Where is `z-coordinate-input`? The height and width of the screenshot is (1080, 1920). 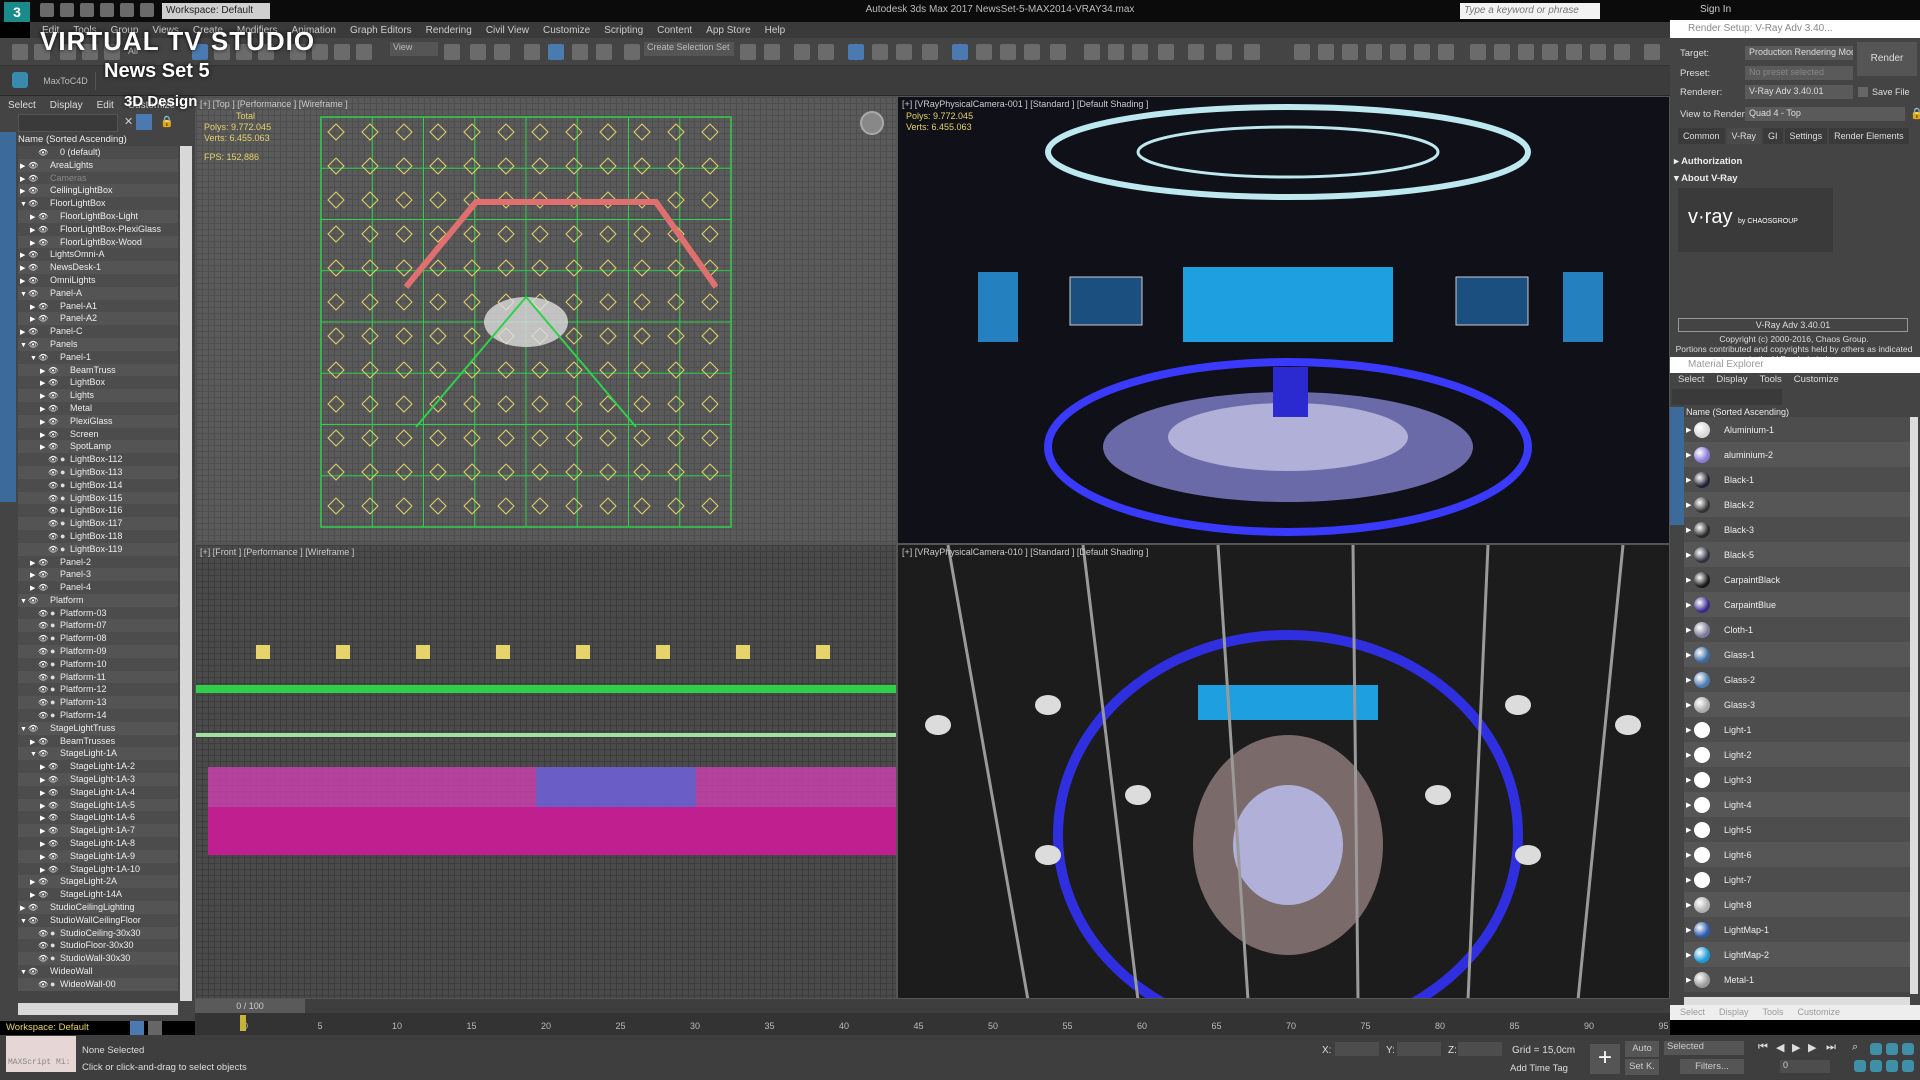 z-coordinate-input is located at coordinates (1480, 1049).